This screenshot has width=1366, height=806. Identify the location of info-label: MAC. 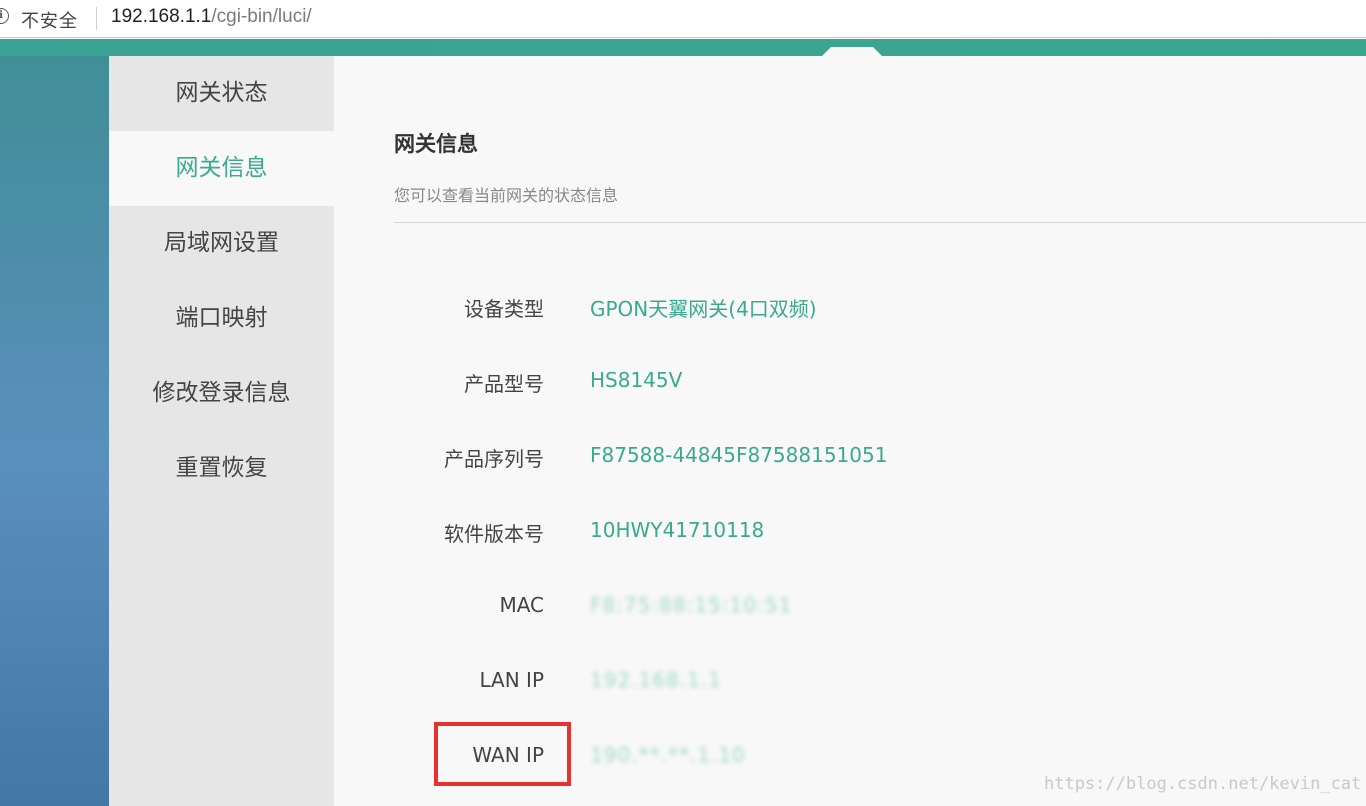
(521, 605).